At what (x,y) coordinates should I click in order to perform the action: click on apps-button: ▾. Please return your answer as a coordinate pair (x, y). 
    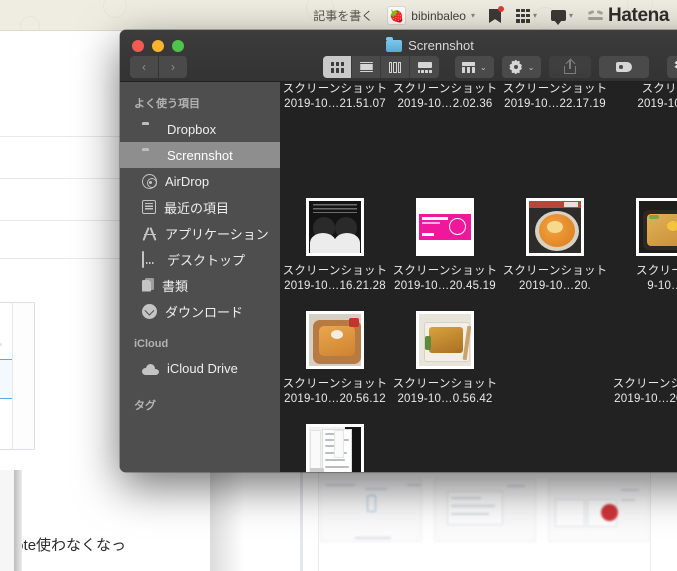
    Looking at the image, I should click on (527, 15).